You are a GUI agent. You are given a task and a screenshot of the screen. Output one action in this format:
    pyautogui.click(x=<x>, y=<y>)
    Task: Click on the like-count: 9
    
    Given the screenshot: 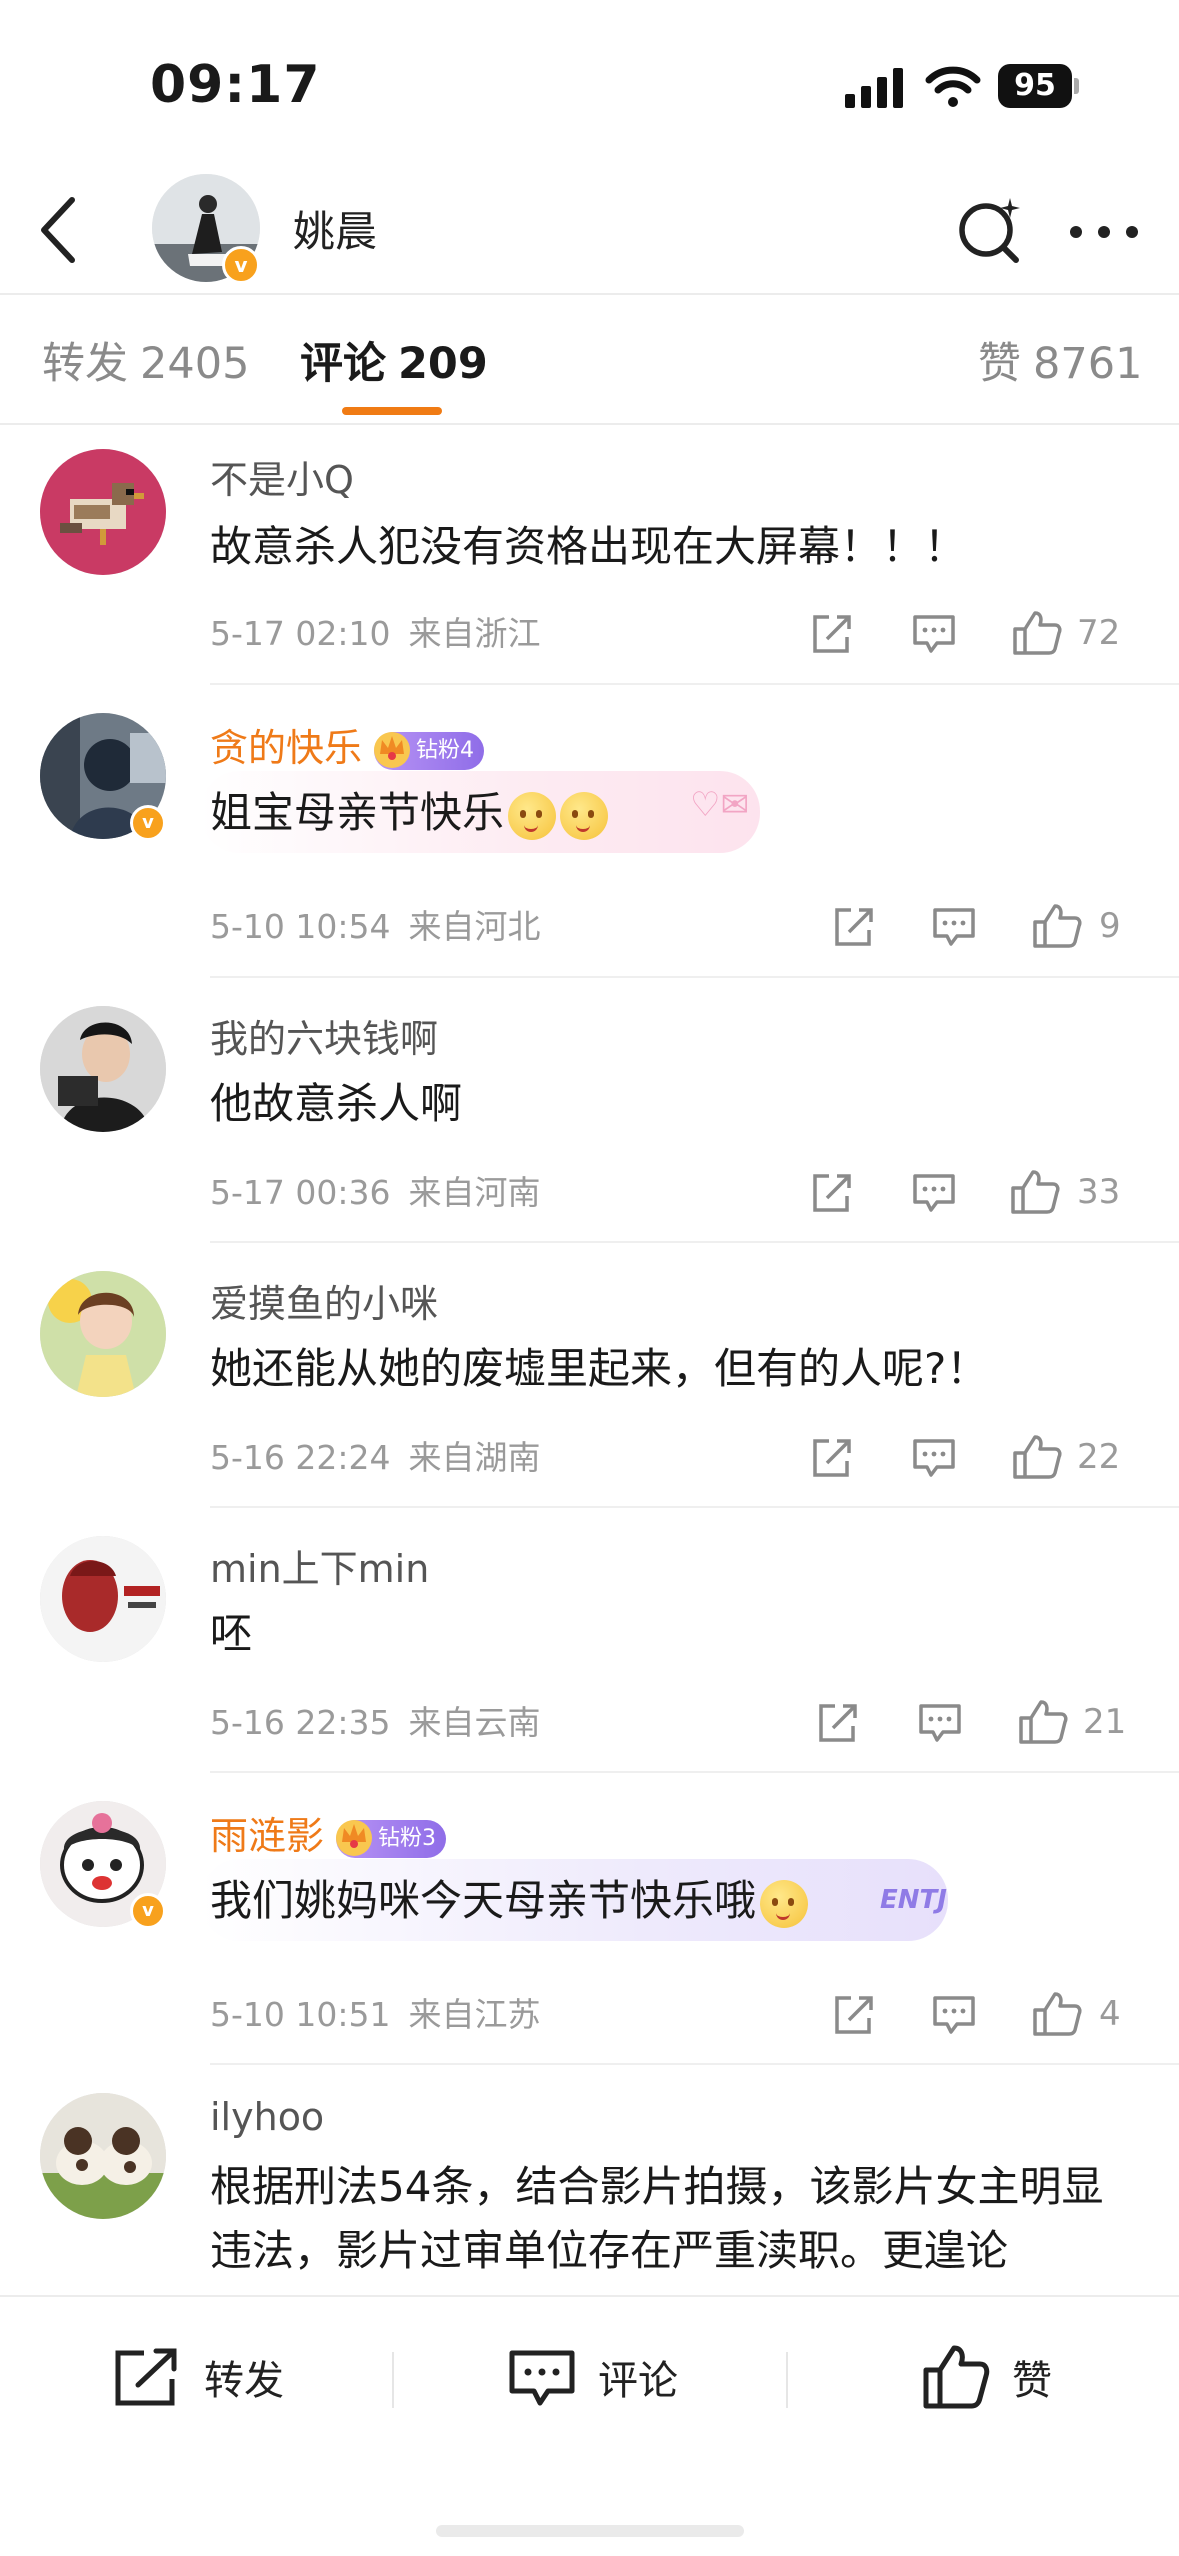 What is the action you would take?
    pyautogui.click(x=1110, y=926)
    